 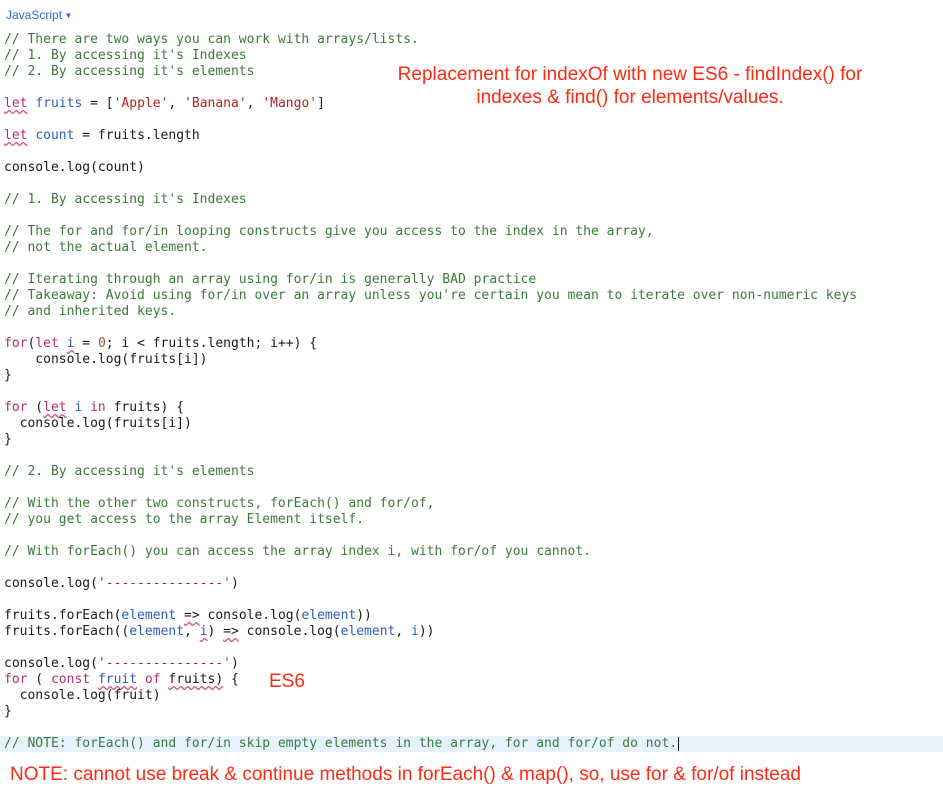 What do you see at coordinates (321, 103) in the screenshot?
I see `code-token: ]` at bounding box center [321, 103].